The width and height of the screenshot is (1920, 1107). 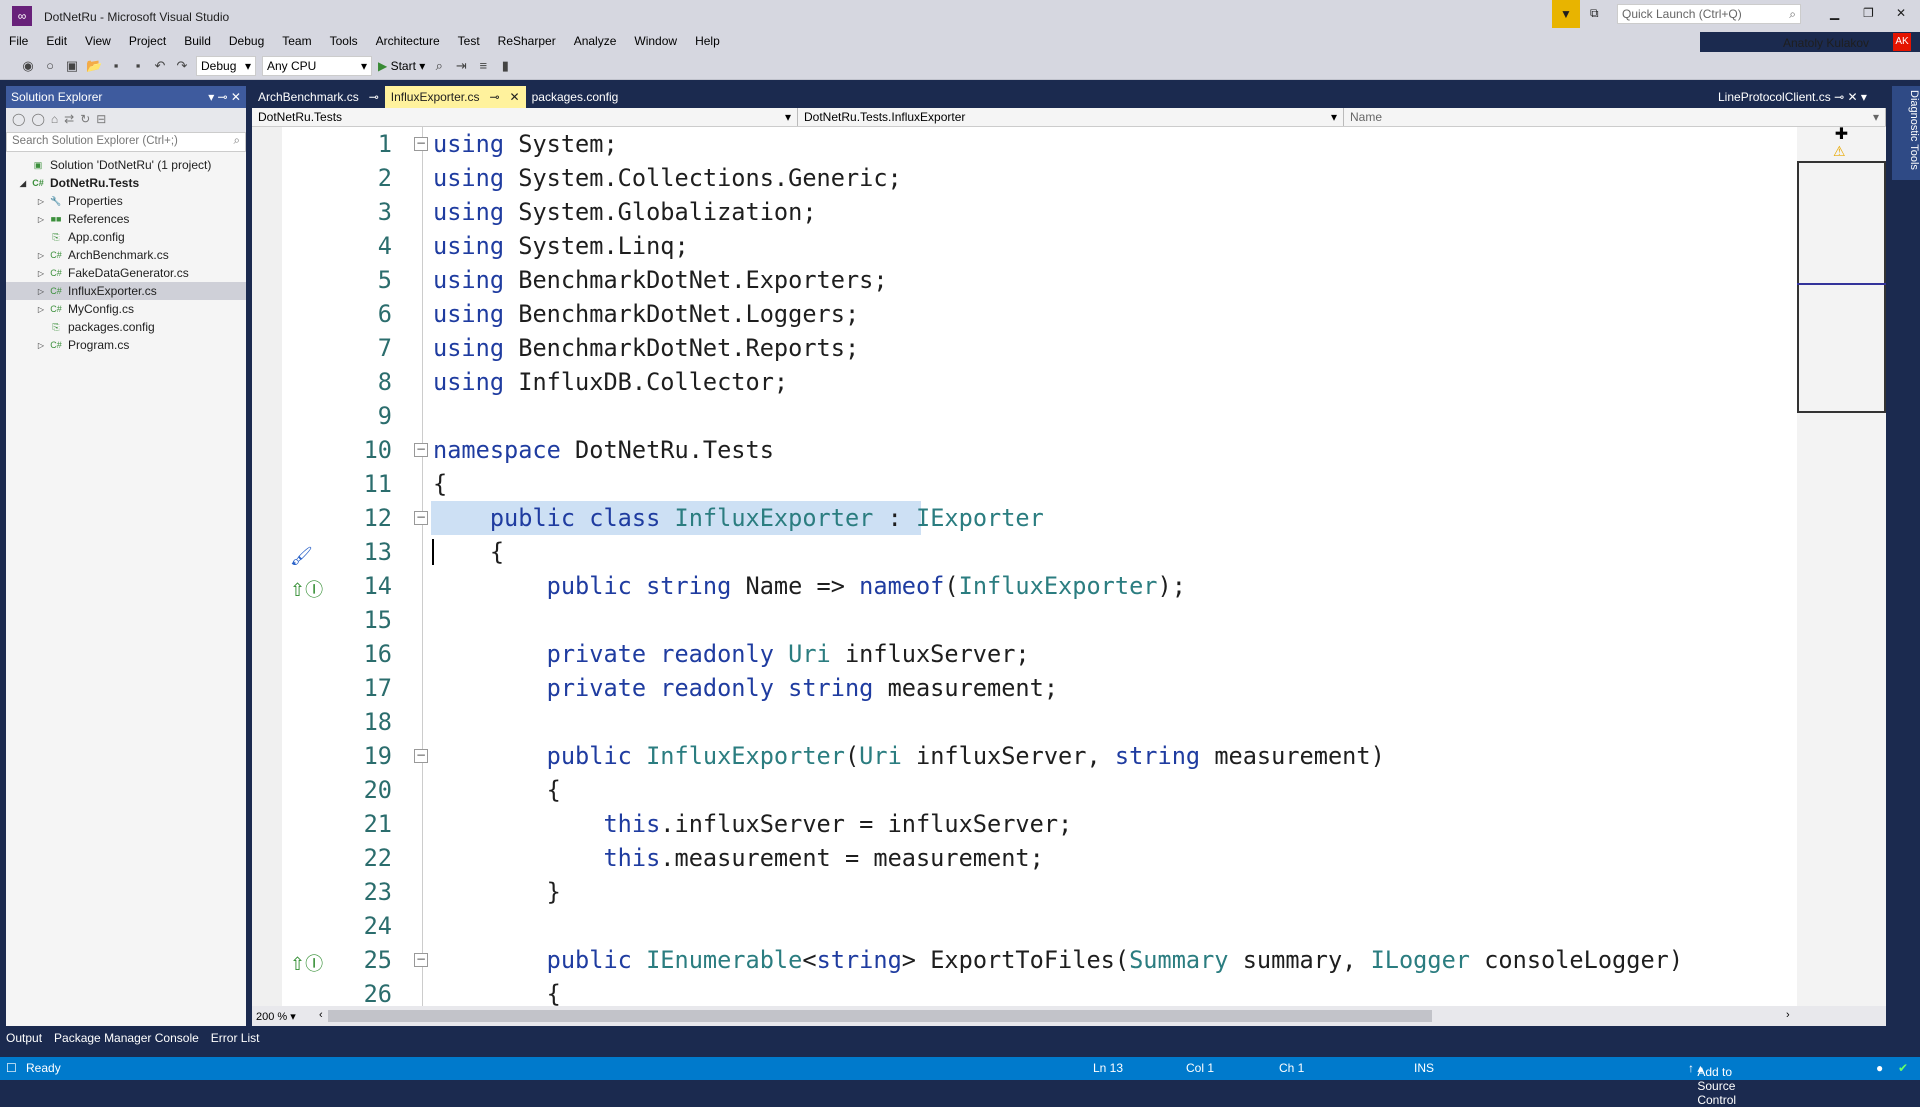 What do you see at coordinates (28, 66) in the screenshot?
I see `back-icon: ◉` at bounding box center [28, 66].